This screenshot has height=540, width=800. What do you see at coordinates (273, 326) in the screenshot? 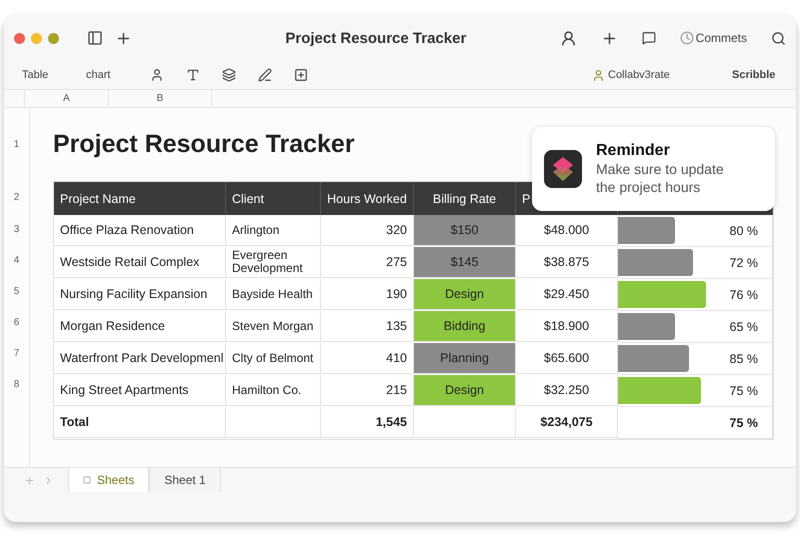
I see `table-cell: Steven Morgan` at bounding box center [273, 326].